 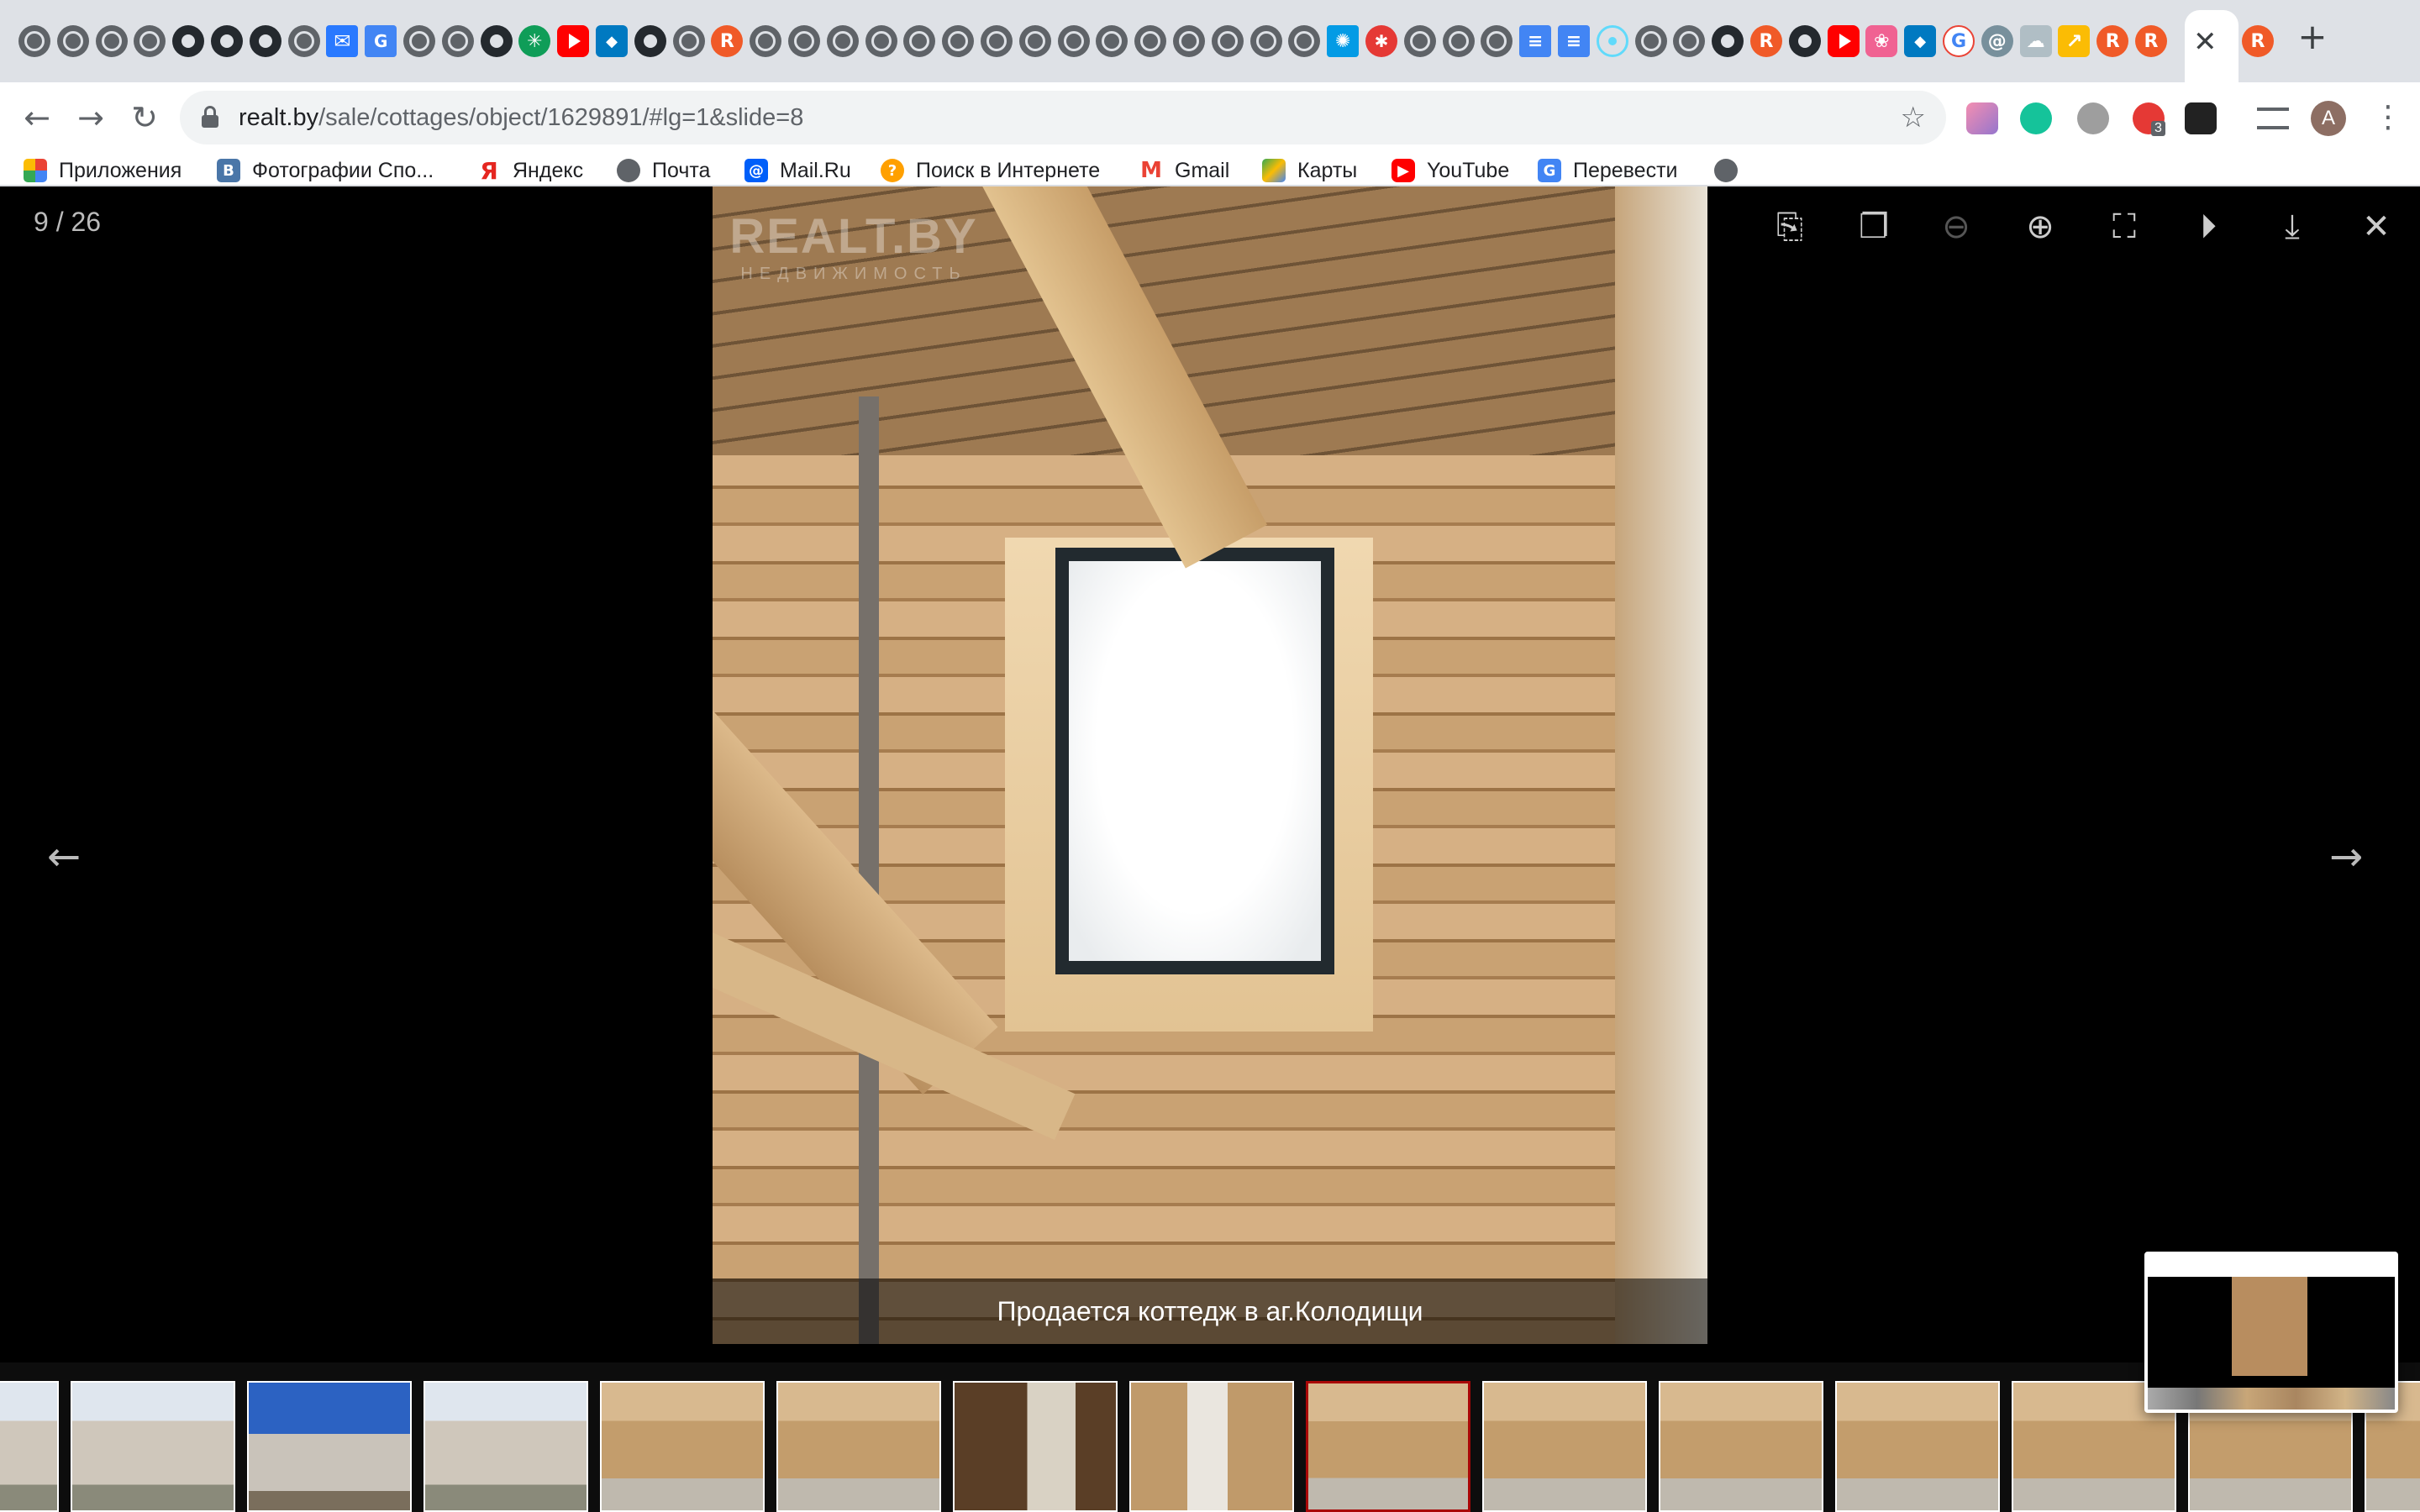 I want to click on tab-react-icon, so click(x=1612, y=41).